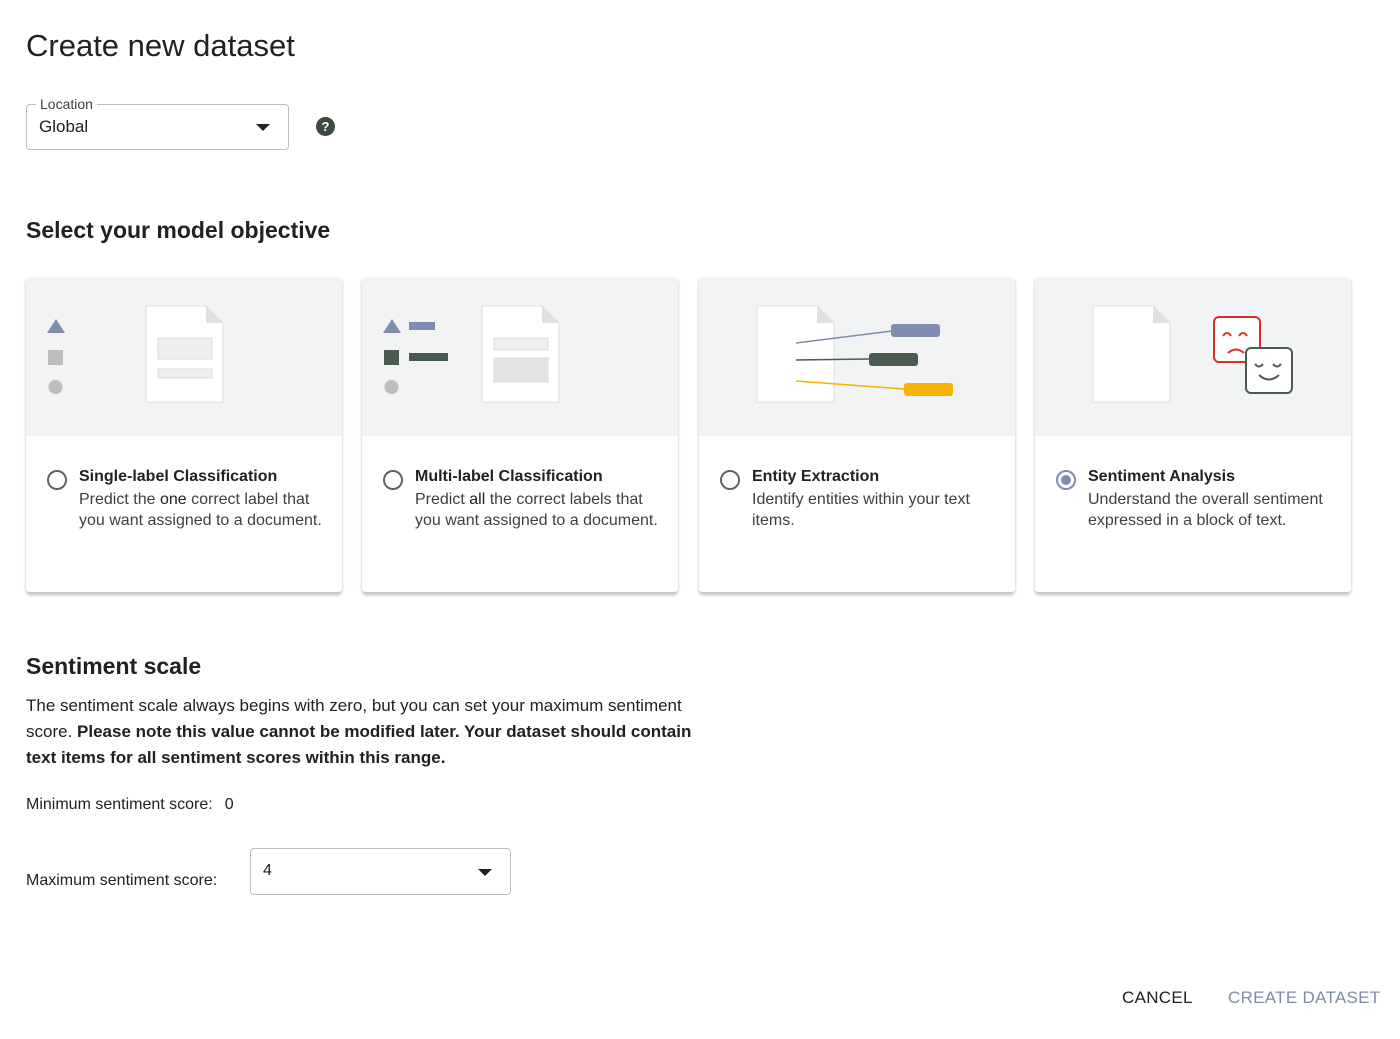 The height and width of the screenshot is (1039, 1400). Describe the element at coordinates (857, 357) in the screenshot. I see `entity-extraction-illustration` at that location.